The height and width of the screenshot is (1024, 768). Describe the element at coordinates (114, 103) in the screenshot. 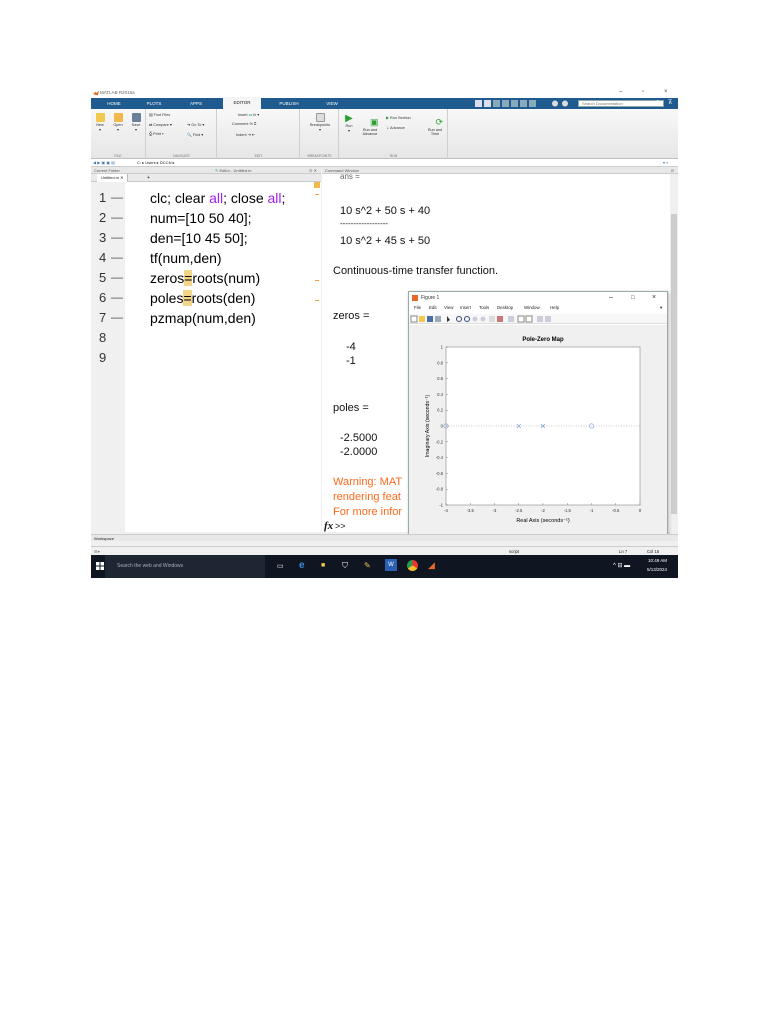

I see `tab-home: HOME` at that location.